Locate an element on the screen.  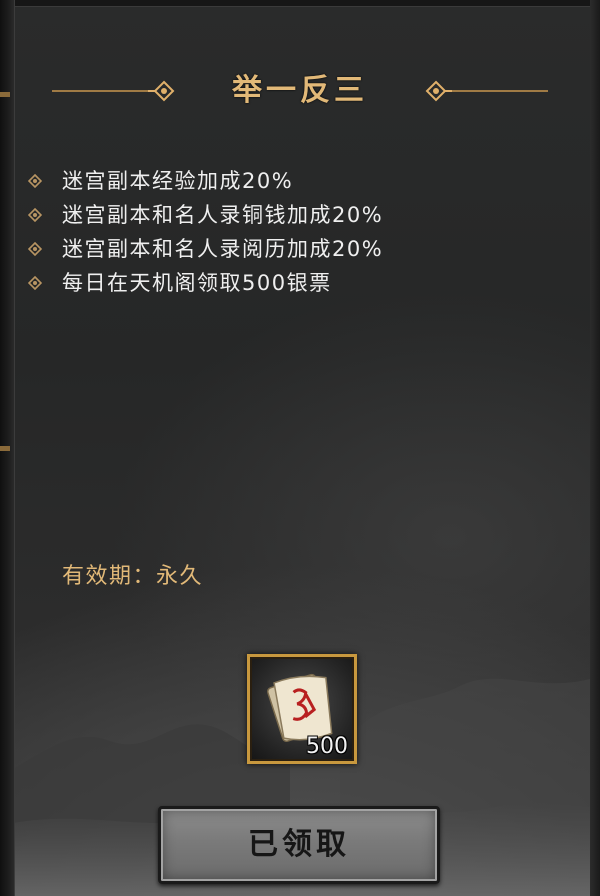
title-ornament-right-icon is located at coordinates (486, 91).